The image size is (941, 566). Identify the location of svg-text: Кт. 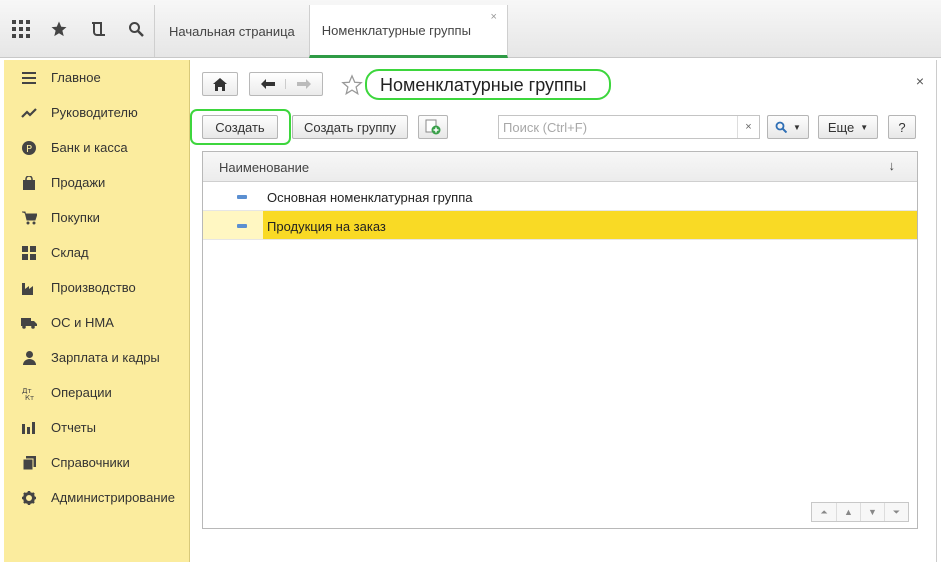
(29, 397).